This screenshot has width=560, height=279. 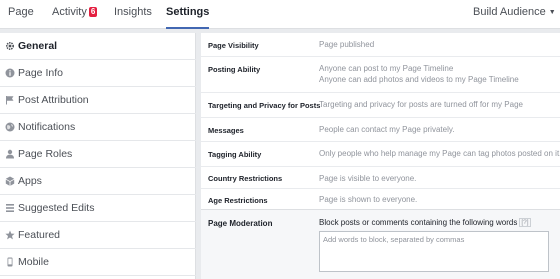 What do you see at coordinates (98, 208) in the screenshot?
I see `sidebar-item-suggested-edits: Suggested Edits` at bounding box center [98, 208].